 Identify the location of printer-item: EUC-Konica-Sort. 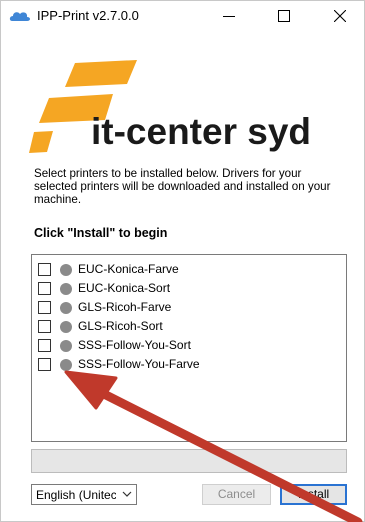
(188, 289).